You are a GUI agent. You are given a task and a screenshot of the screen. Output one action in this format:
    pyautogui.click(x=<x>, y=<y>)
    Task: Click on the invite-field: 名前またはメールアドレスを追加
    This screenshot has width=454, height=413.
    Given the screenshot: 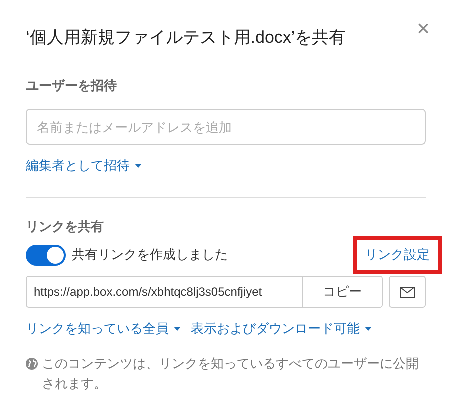 What is the action you would take?
    pyautogui.click(x=226, y=127)
    